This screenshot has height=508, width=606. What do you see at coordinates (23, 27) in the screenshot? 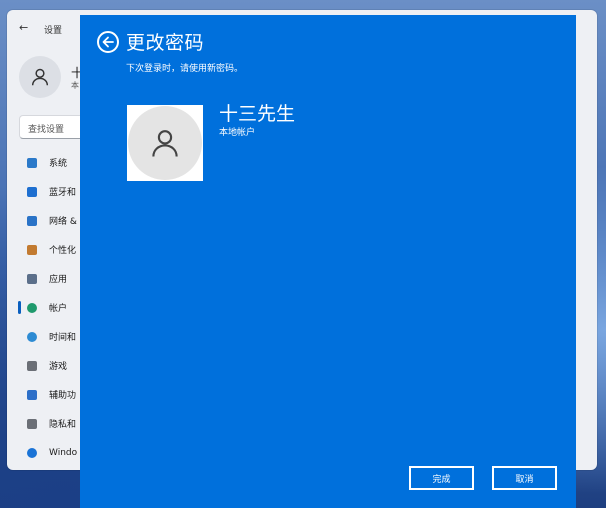
I see `settings-back-button: ←` at bounding box center [23, 27].